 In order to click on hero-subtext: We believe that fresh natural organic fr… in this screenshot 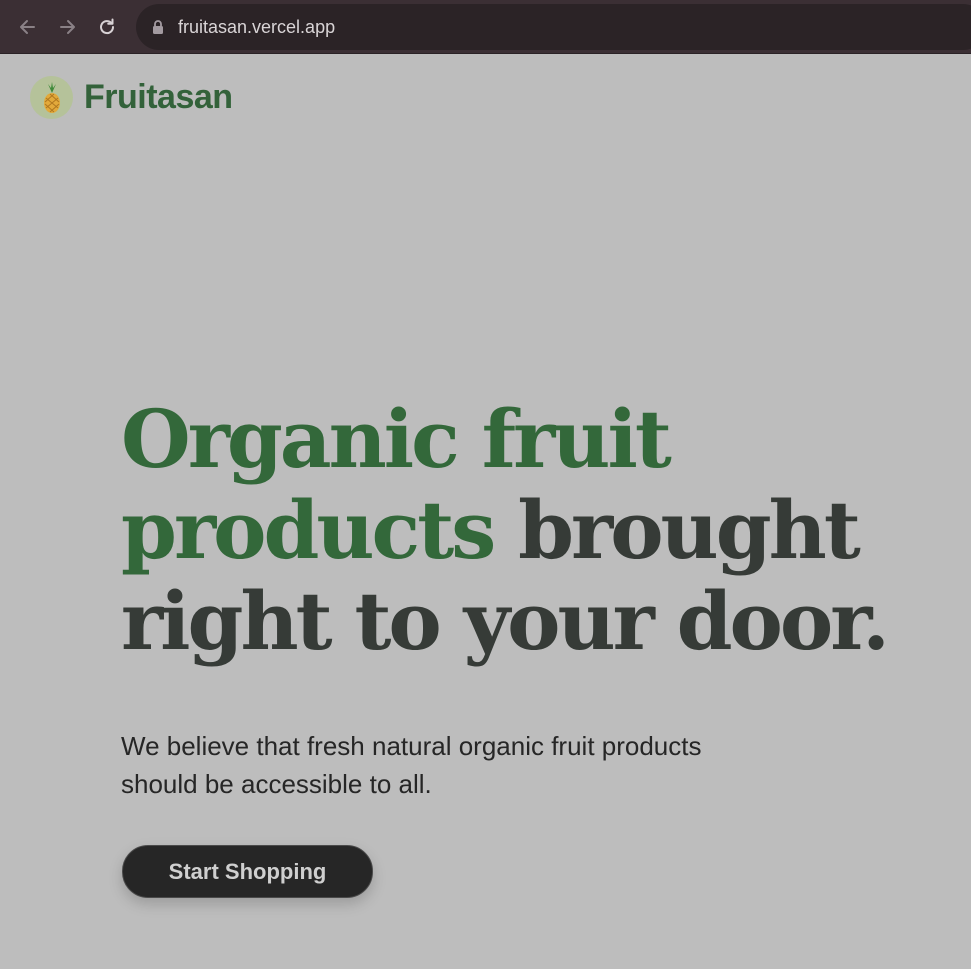, I will do `click(411, 765)`.